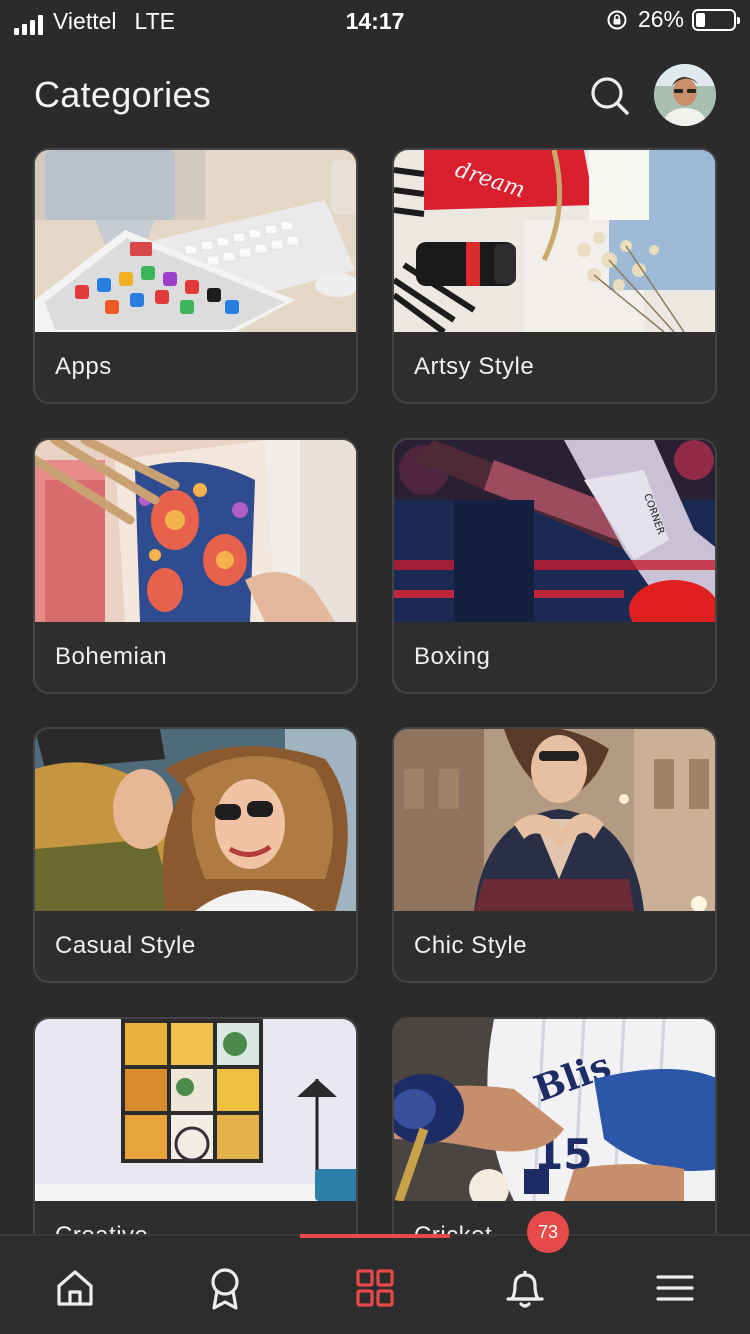 This screenshot has width=750, height=1334. What do you see at coordinates (225, 1288) in the screenshot?
I see `badge-icon` at bounding box center [225, 1288].